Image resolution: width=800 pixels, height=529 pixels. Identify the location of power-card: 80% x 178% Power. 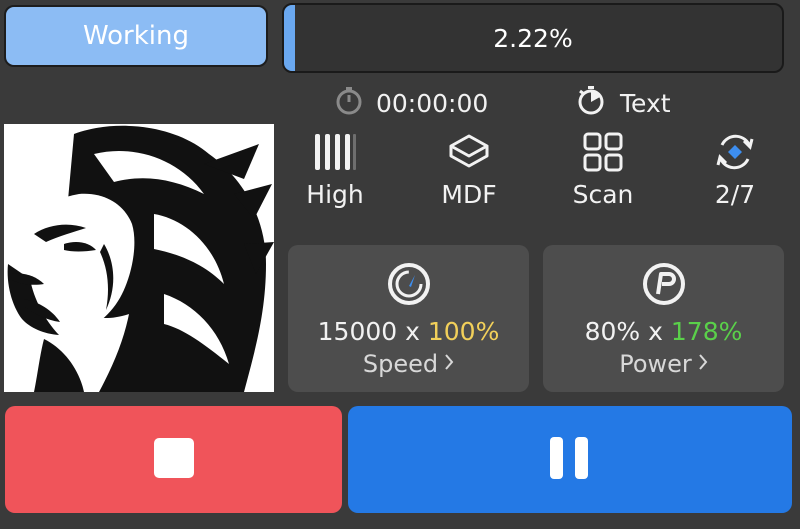
(663, 318).